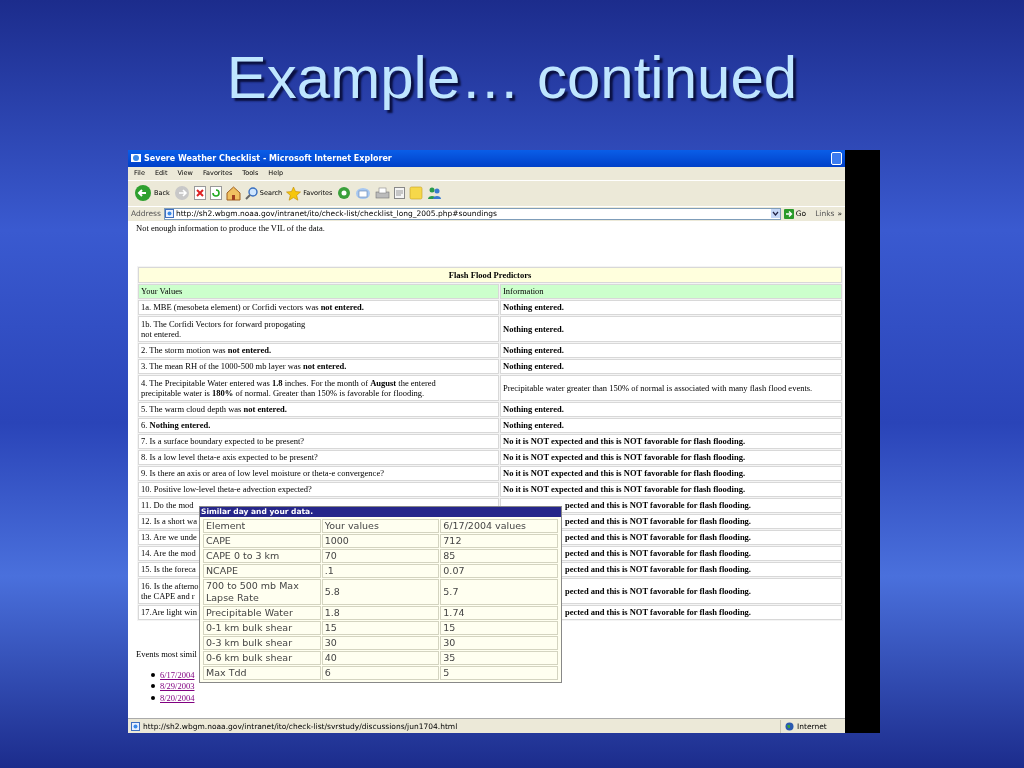  I want to click on envelope-icon, so click(362, 193).